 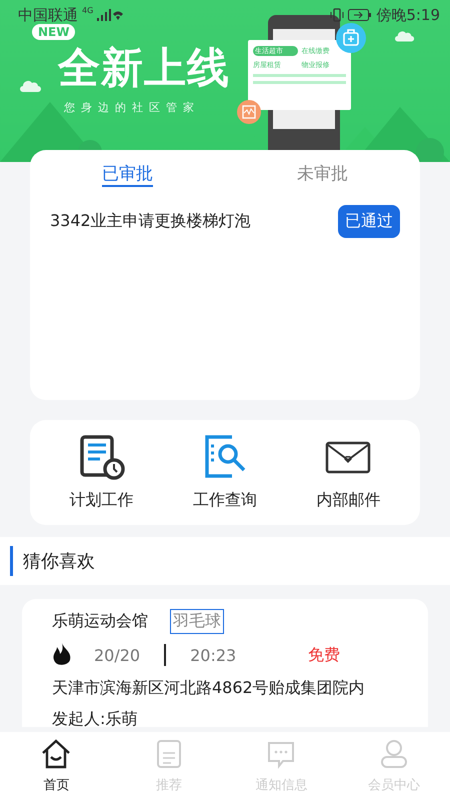 I want to click on address-text: 天津市滨海新区河北路4862号贻成集团院内, so click(x=209, y=688).